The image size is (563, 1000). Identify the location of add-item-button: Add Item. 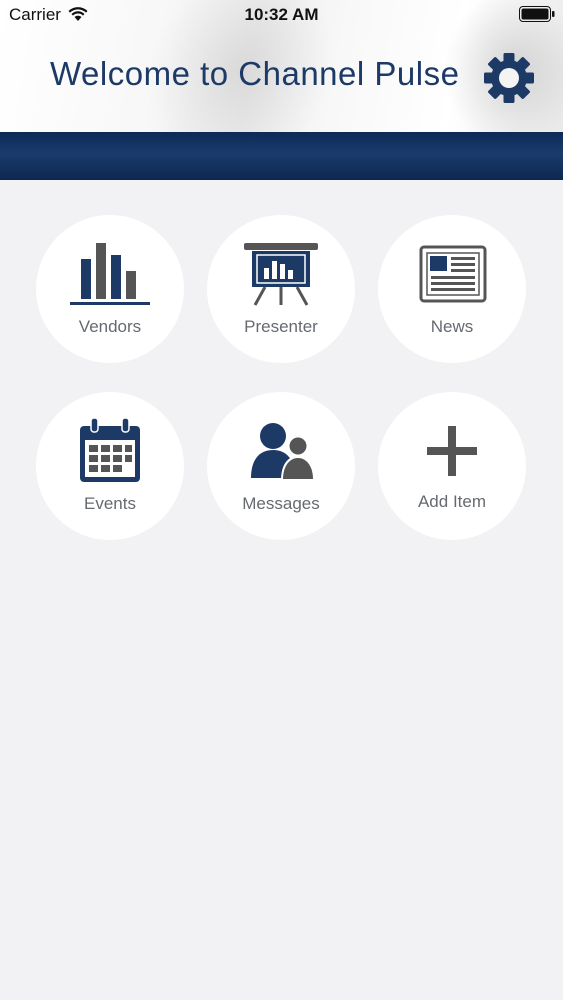
(452, 466).